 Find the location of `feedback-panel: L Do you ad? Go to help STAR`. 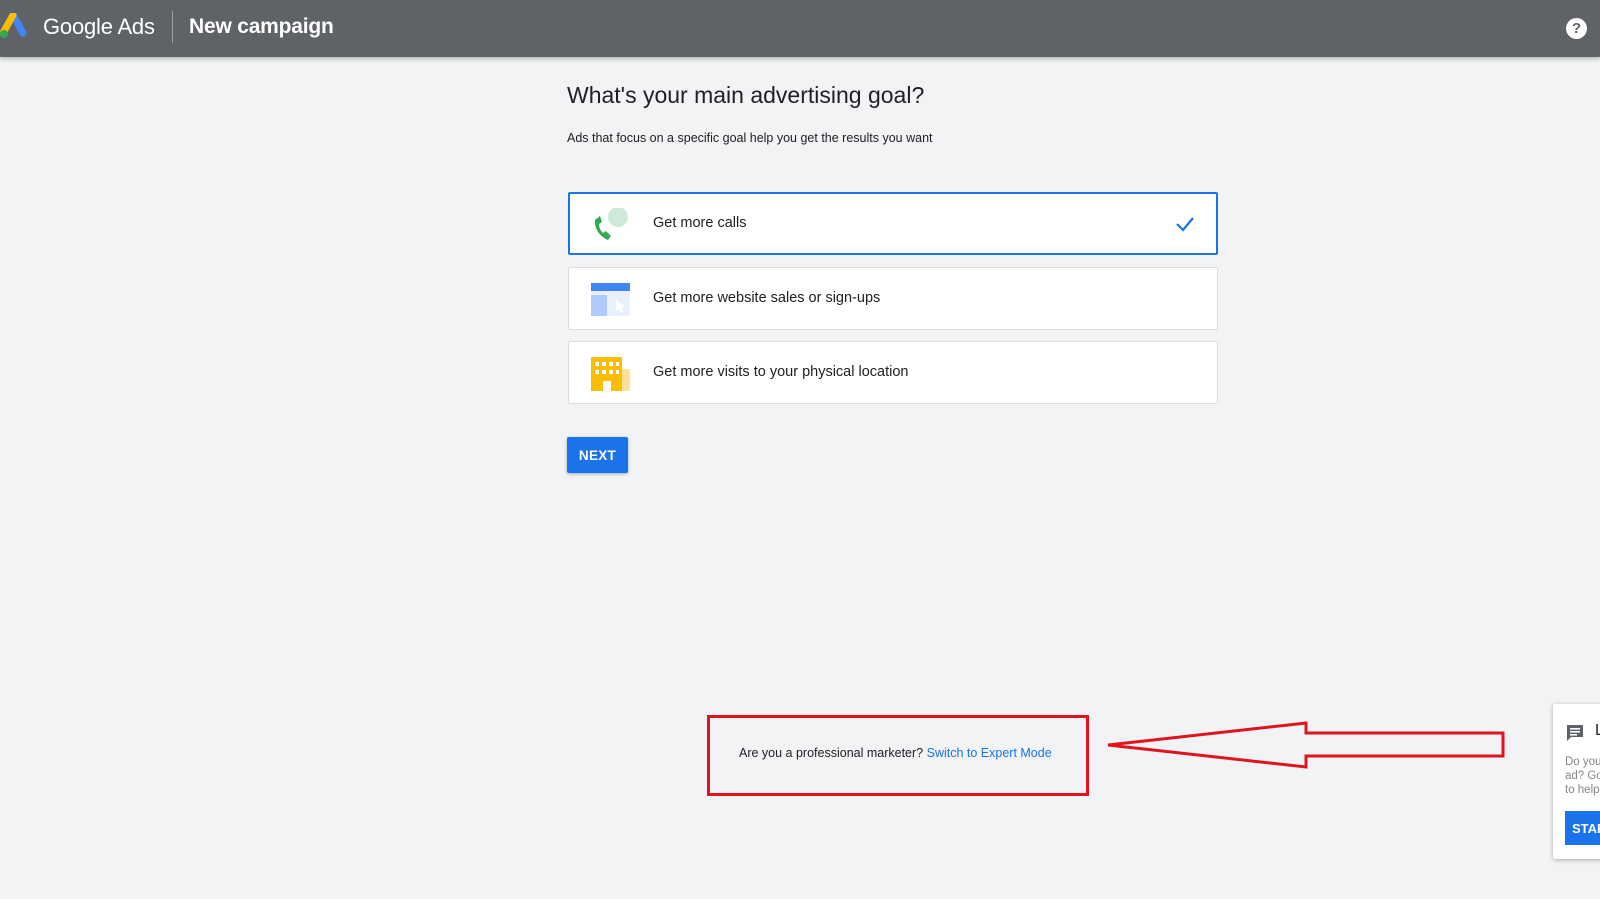

feedback-panel: L Do you ad? Go to help STAR is located at coordinates (1576, 781).